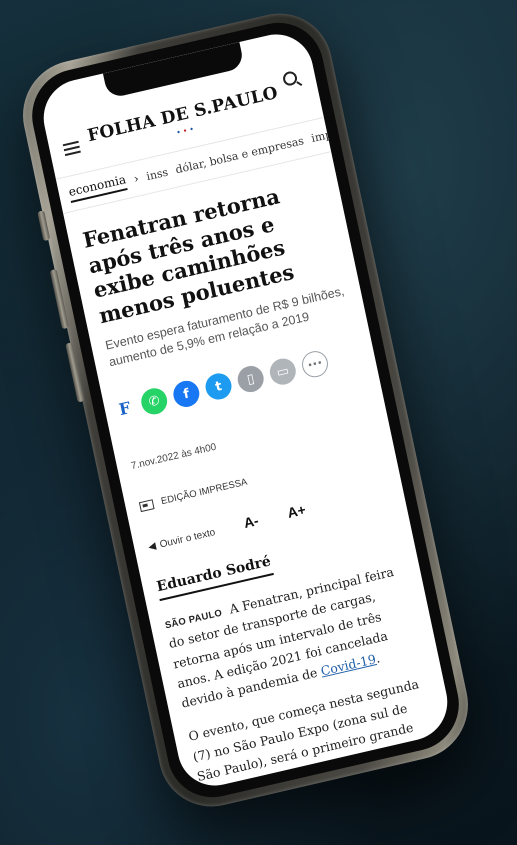 This screenshot has width=517, height=845. I want to click on speaker-icon: ◀, so click(152, 547).